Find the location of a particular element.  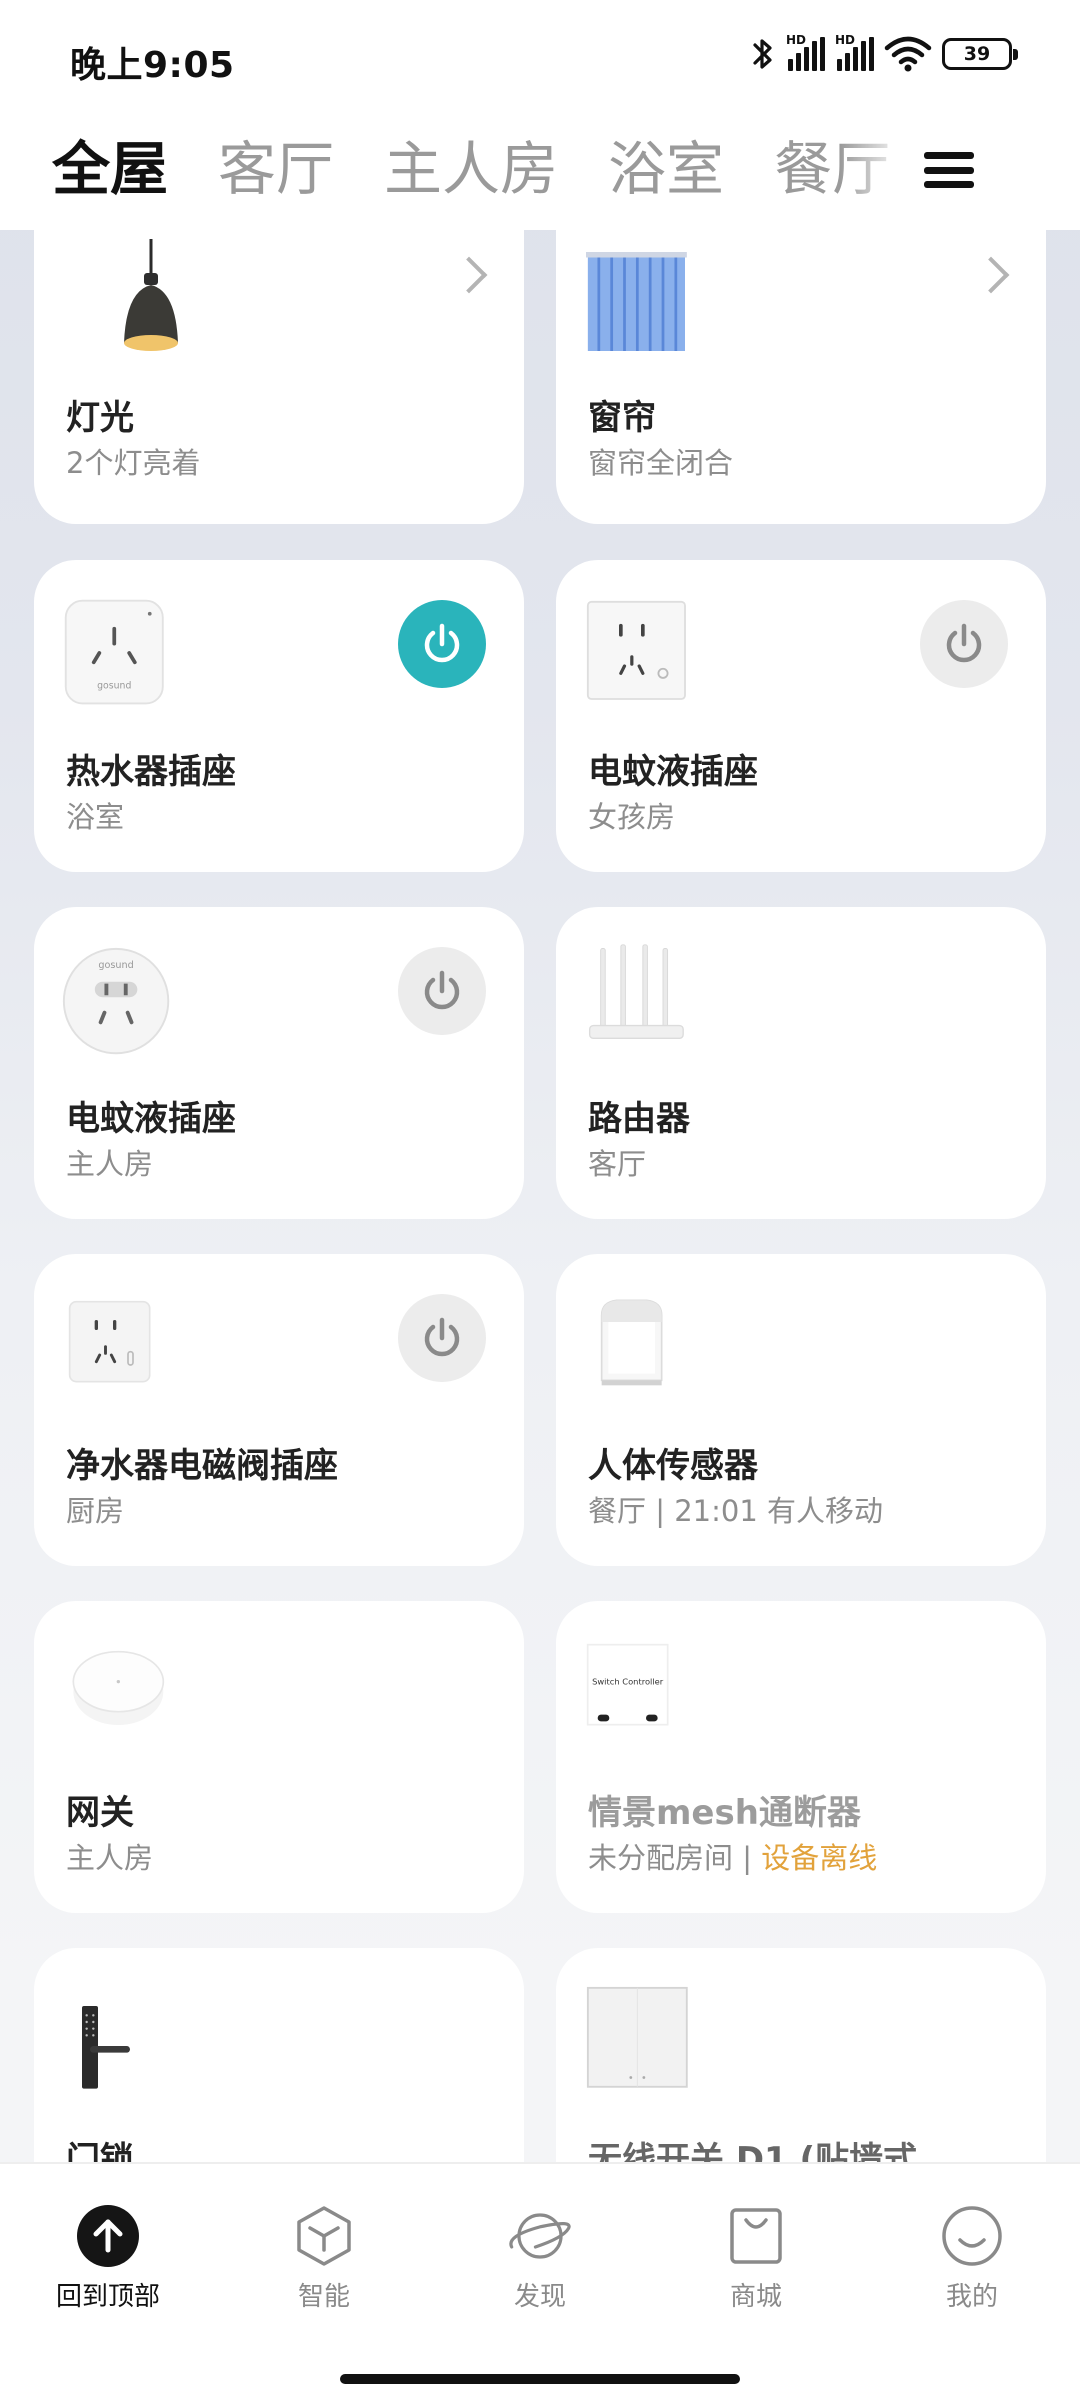

nav-smart: 智能 is located at coordinates (324, 2258).